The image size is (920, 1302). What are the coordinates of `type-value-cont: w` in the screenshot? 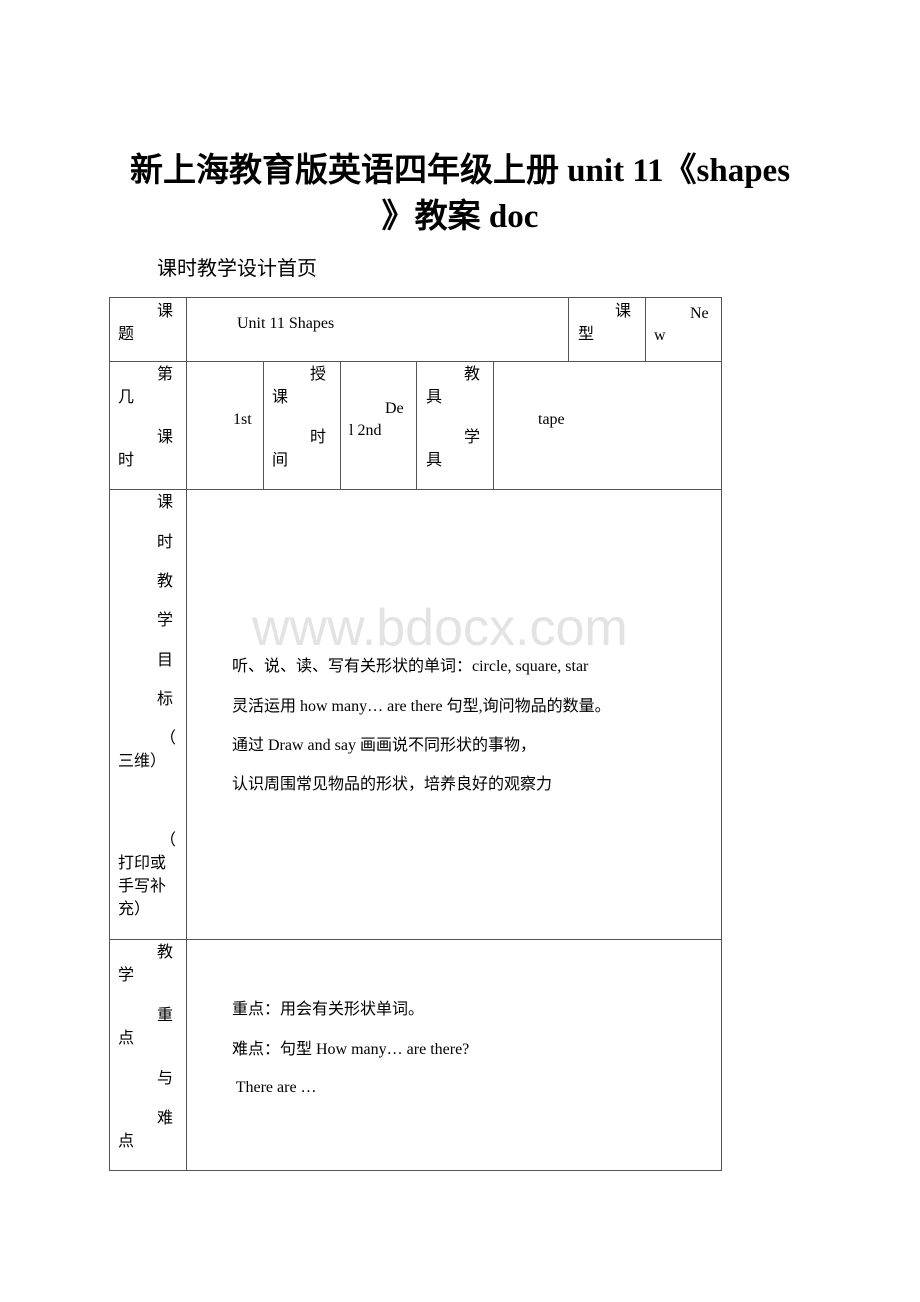 It's located at (660, 335).